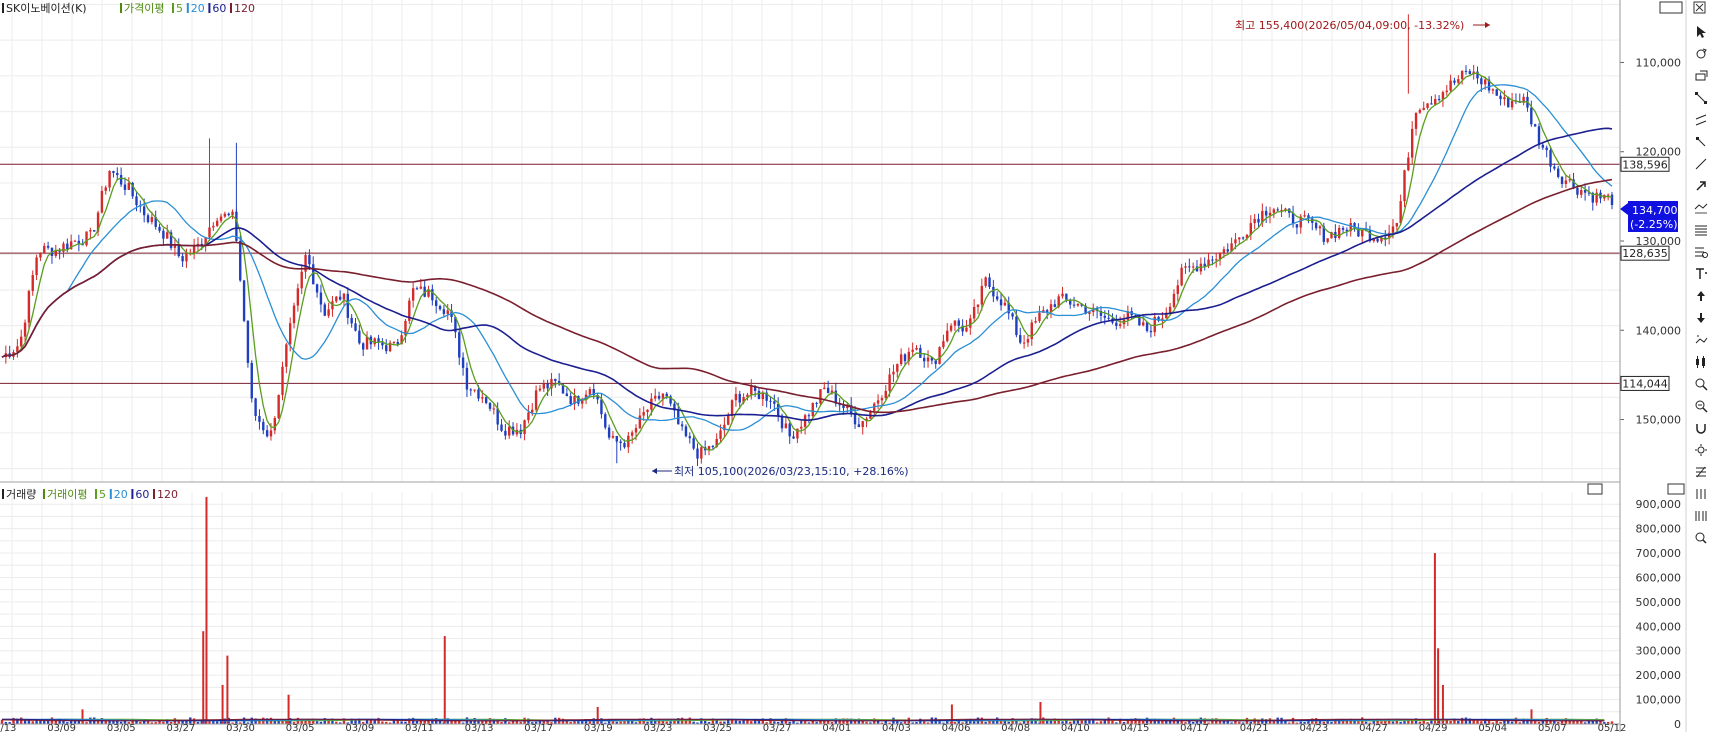 This screenshot has height=732, width=1718. Describe the element at coordinates (1659, 602) in the screenshot. I see `volume-y-tick-label: 500,000` at that location.